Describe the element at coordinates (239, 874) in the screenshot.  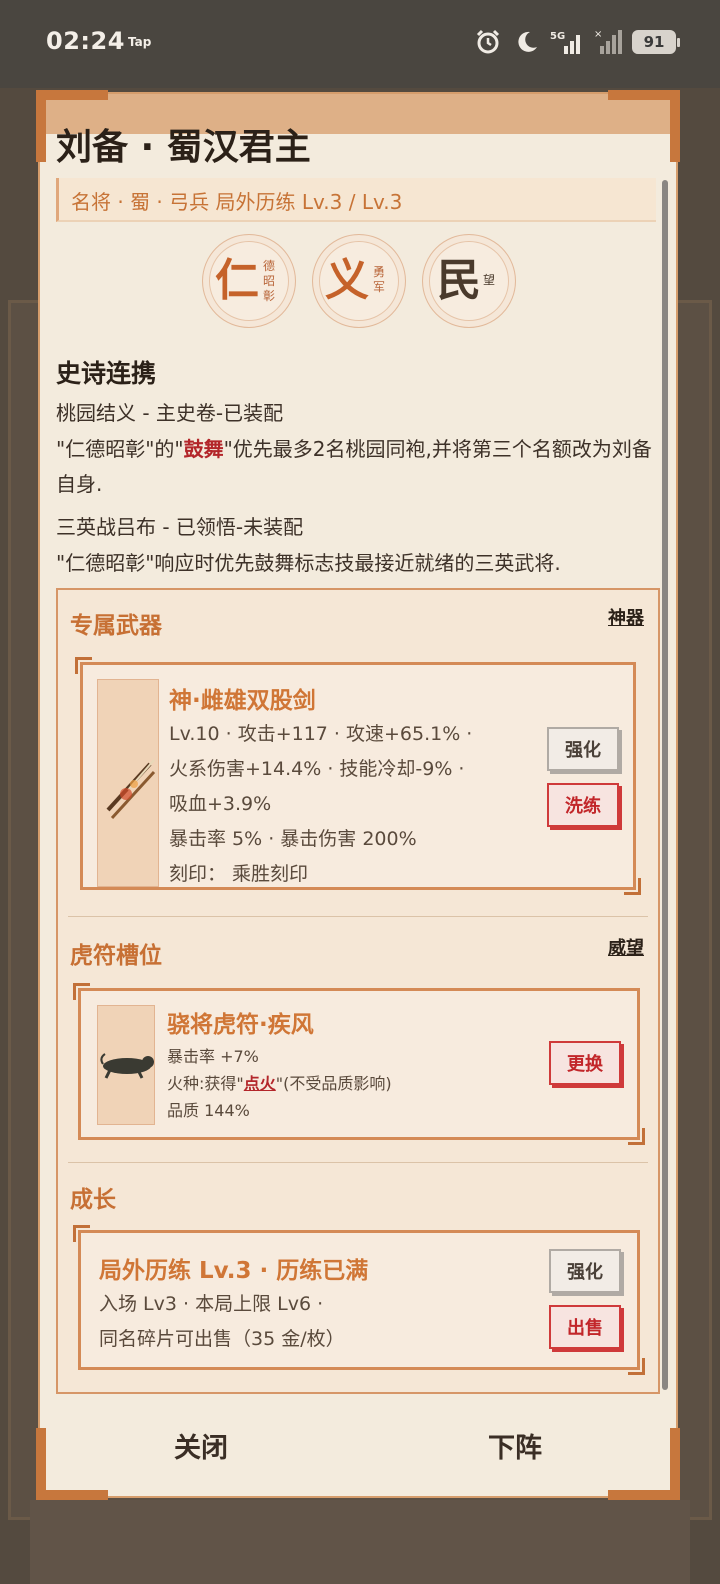
I see `weapon-stat-5: 刻印： 乘胜刻印` at that location.